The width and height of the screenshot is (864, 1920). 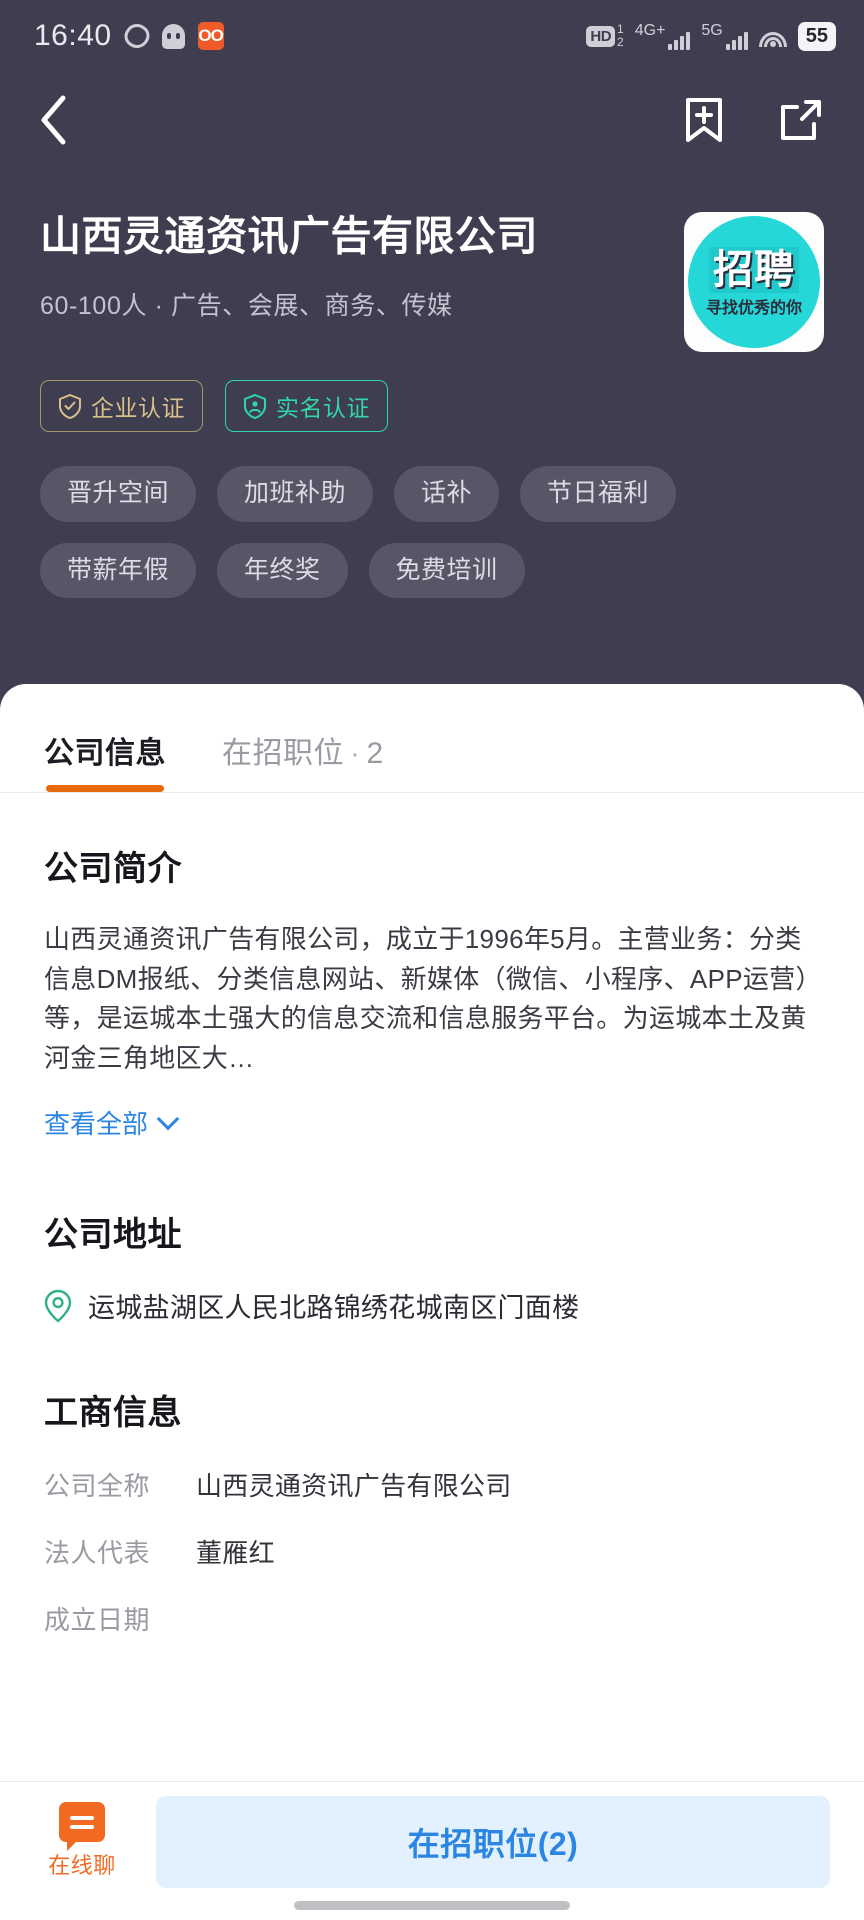 I want to click on status-bar-left: 16:40 OO, so click(x=129, y=36).